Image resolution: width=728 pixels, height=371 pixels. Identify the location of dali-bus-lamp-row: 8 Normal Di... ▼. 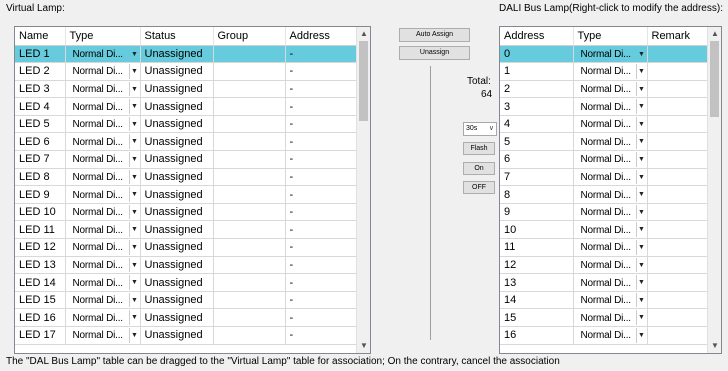
(605, 194).